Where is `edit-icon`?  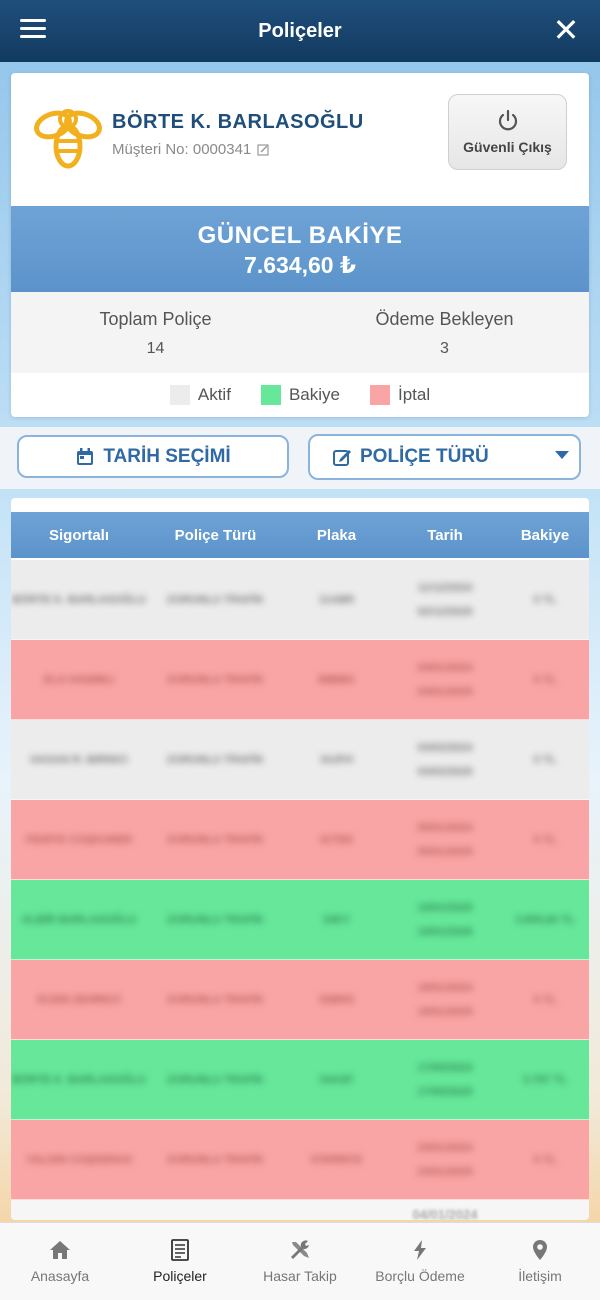 edit-icon is located at coordinates (263, 149).